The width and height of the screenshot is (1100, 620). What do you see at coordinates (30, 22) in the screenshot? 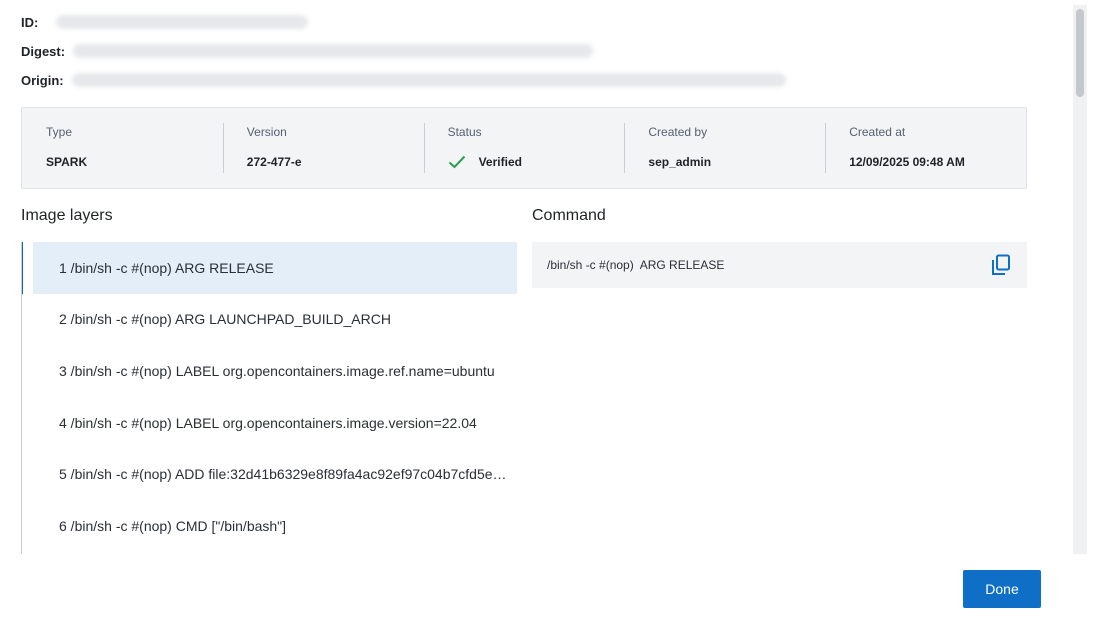
I see `id-label: ID:` at bounding box center [30, 22].